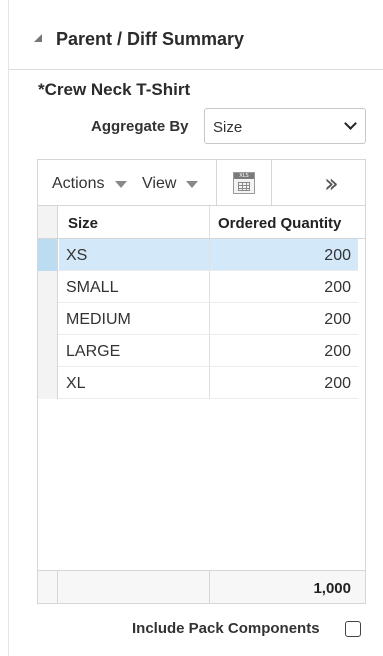  What do you see at coordinates (121, 184) in the screenshot?
I see `actions-dropdown-icon` at bounding box center [121, 184].